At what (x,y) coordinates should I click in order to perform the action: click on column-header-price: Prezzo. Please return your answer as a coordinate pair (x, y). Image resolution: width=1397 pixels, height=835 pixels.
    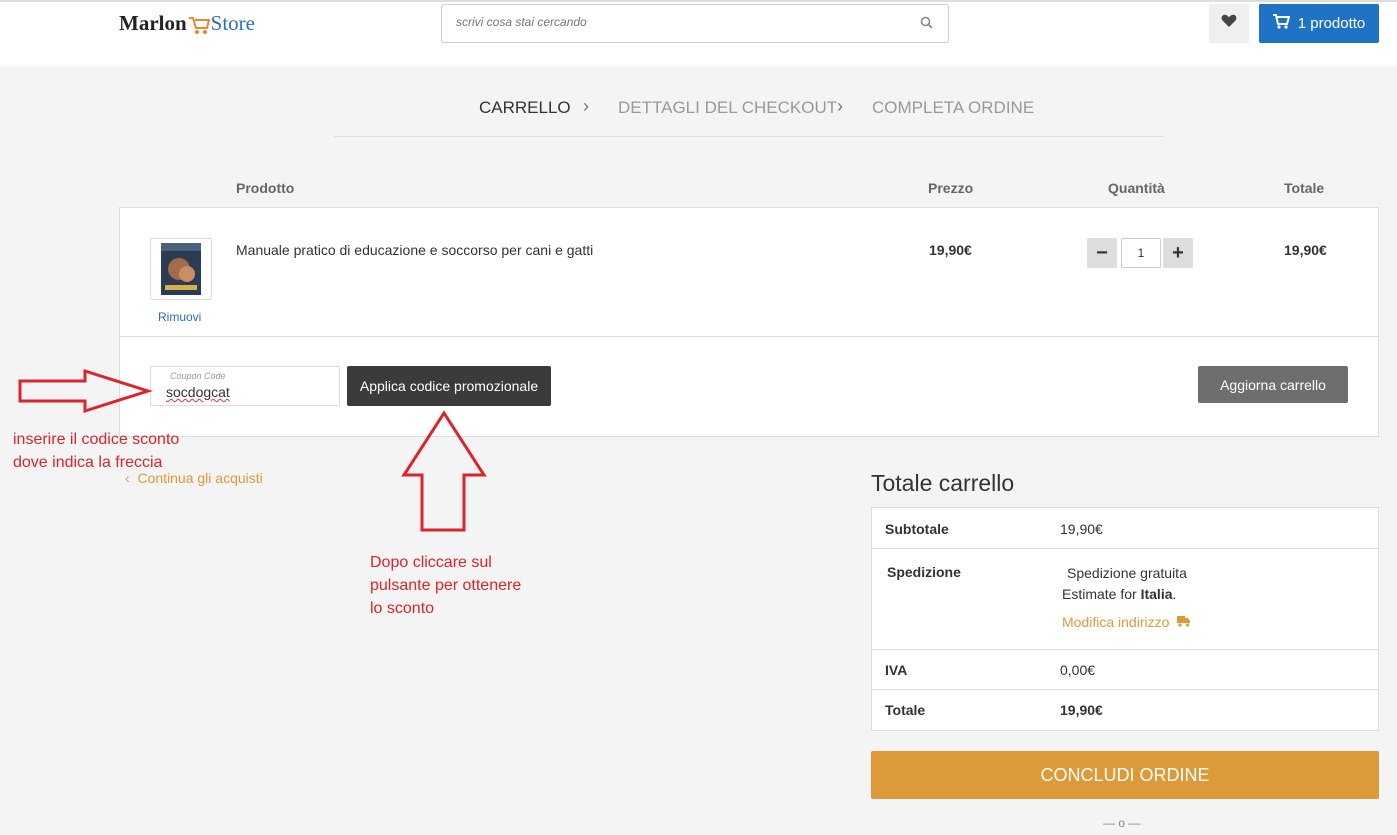
    Looking at the image, I should click on (951, 188).